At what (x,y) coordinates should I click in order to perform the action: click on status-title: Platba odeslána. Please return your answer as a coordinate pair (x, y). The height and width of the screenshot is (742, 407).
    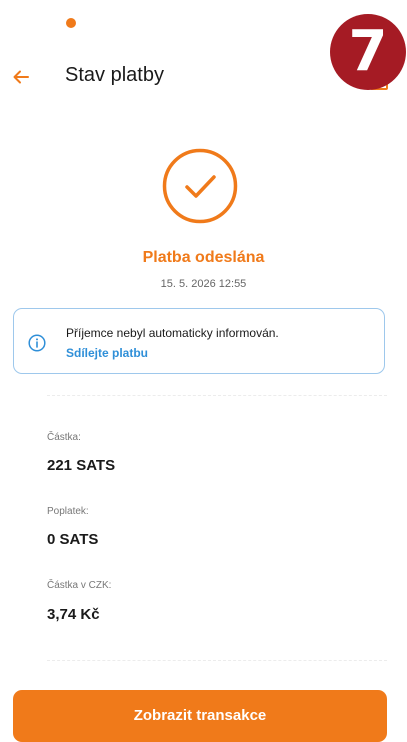
    Looking at the image, I should click on (203, 257).